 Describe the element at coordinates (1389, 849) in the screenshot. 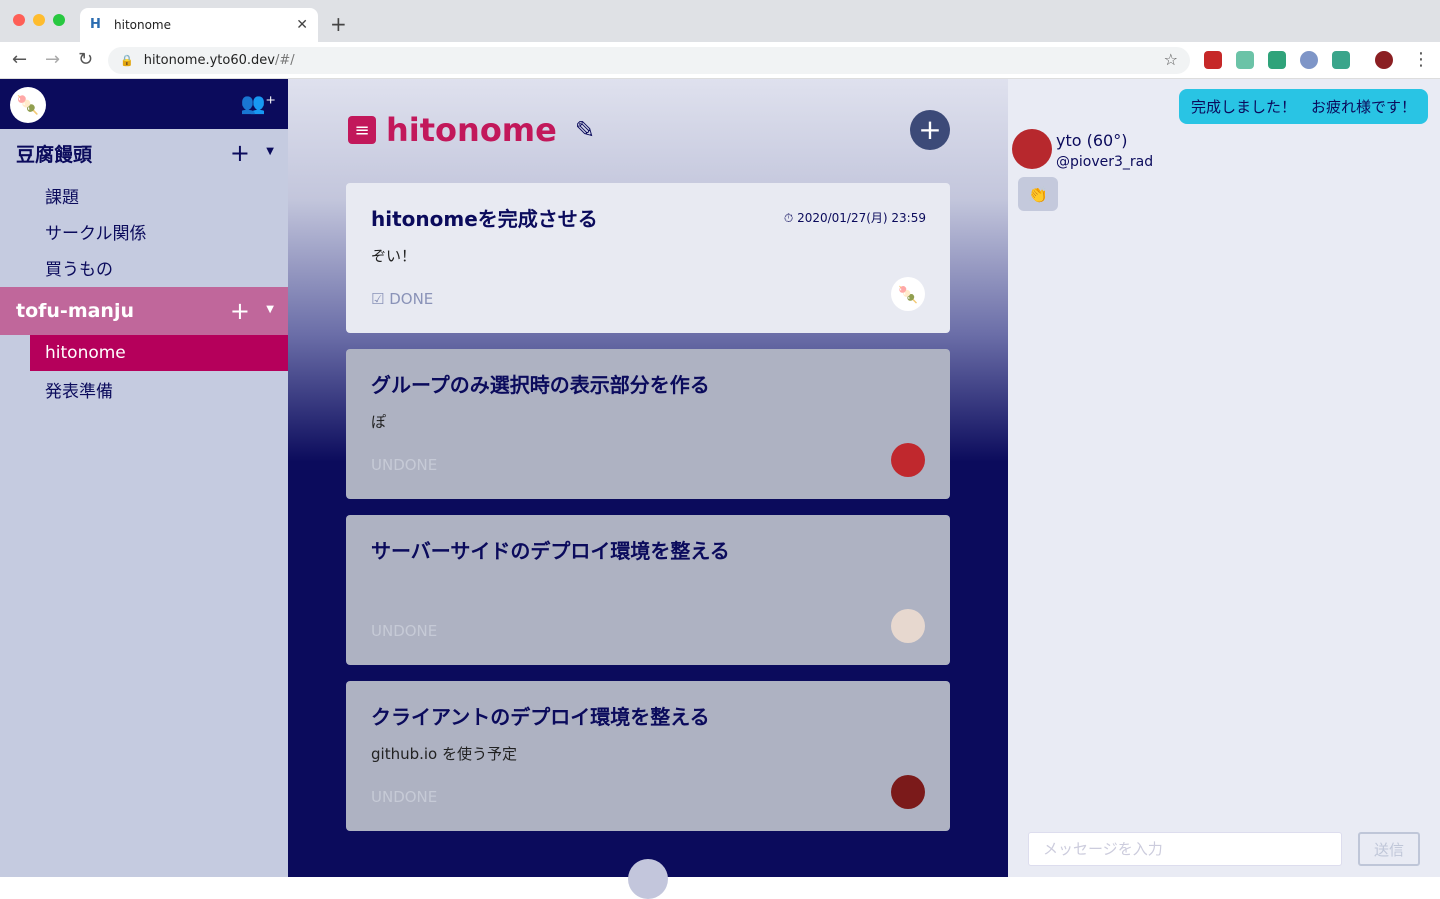

I see `send-button: 送信` at that location.